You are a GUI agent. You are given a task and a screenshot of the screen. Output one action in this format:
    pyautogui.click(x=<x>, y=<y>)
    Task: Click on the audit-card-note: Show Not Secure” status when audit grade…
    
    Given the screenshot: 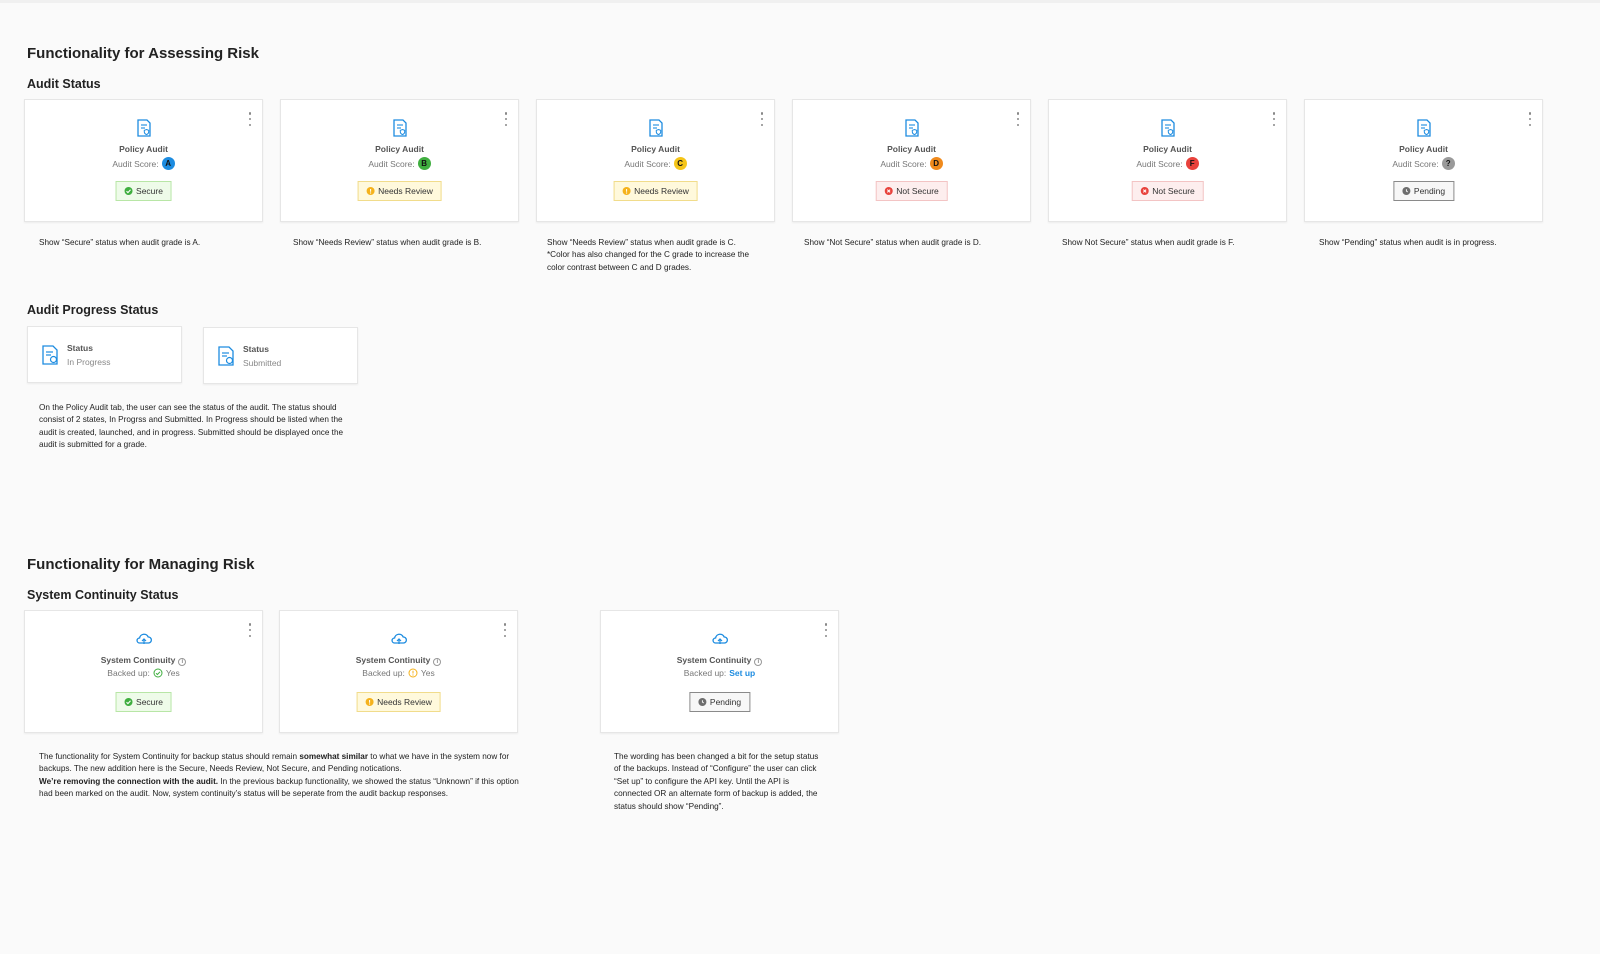 What is the action you would take?
    pyautogui.click(x=1148, y=242)
    